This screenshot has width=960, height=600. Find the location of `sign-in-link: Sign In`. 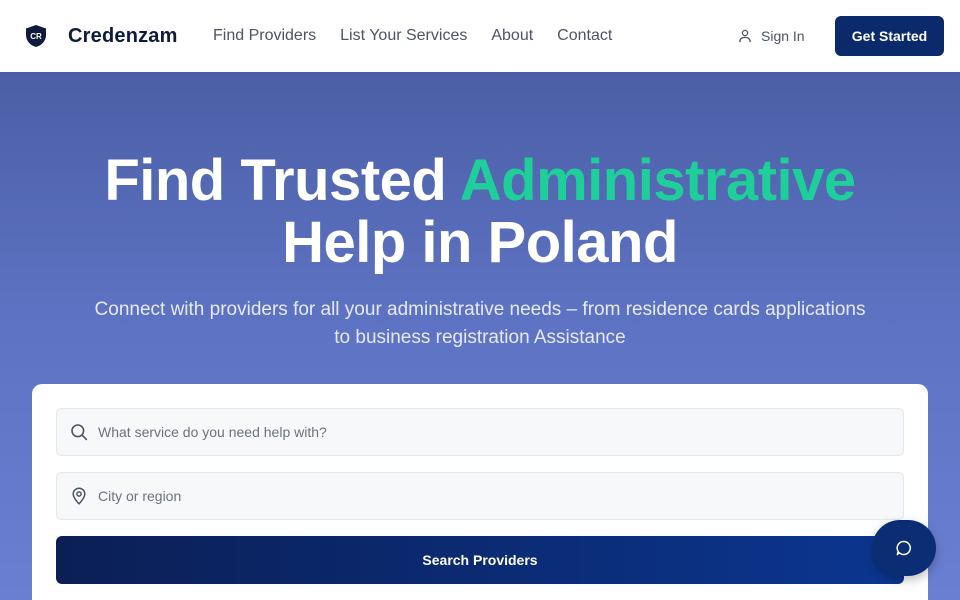

sign-in-link: Sign In is located at coordinates (771, 36).